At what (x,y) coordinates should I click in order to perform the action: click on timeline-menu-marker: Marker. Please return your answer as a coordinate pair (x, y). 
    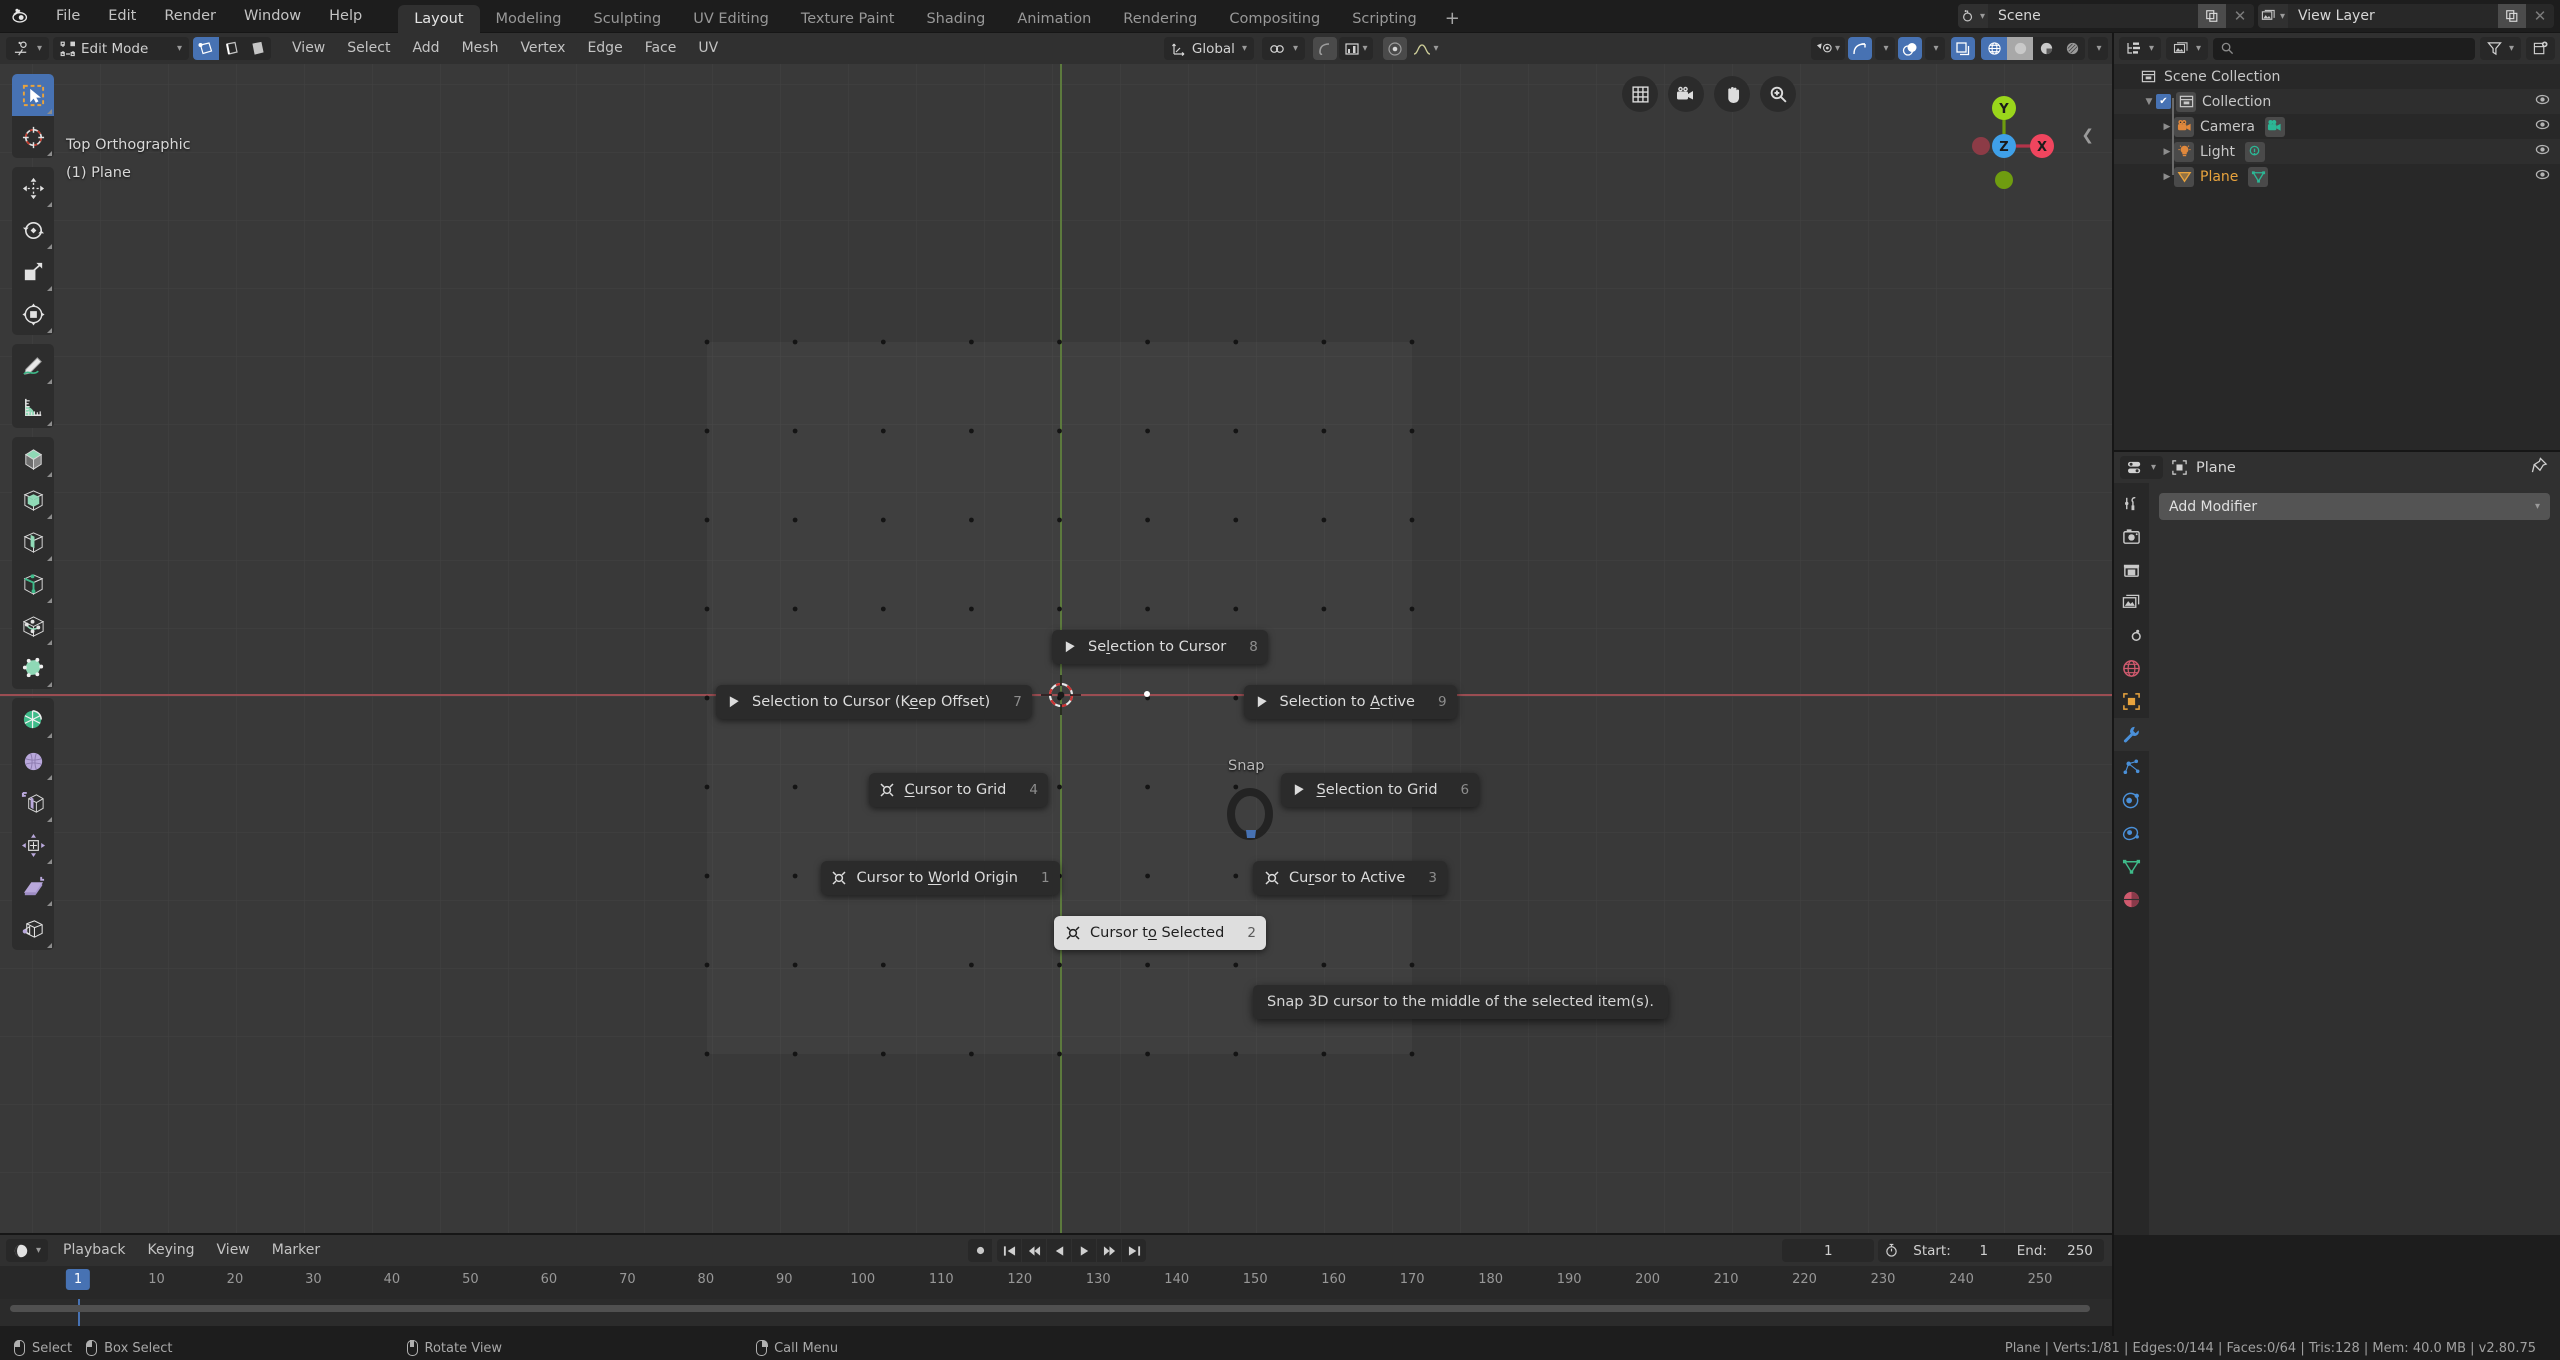
    Looking at the image, I should click on (296, 1250).